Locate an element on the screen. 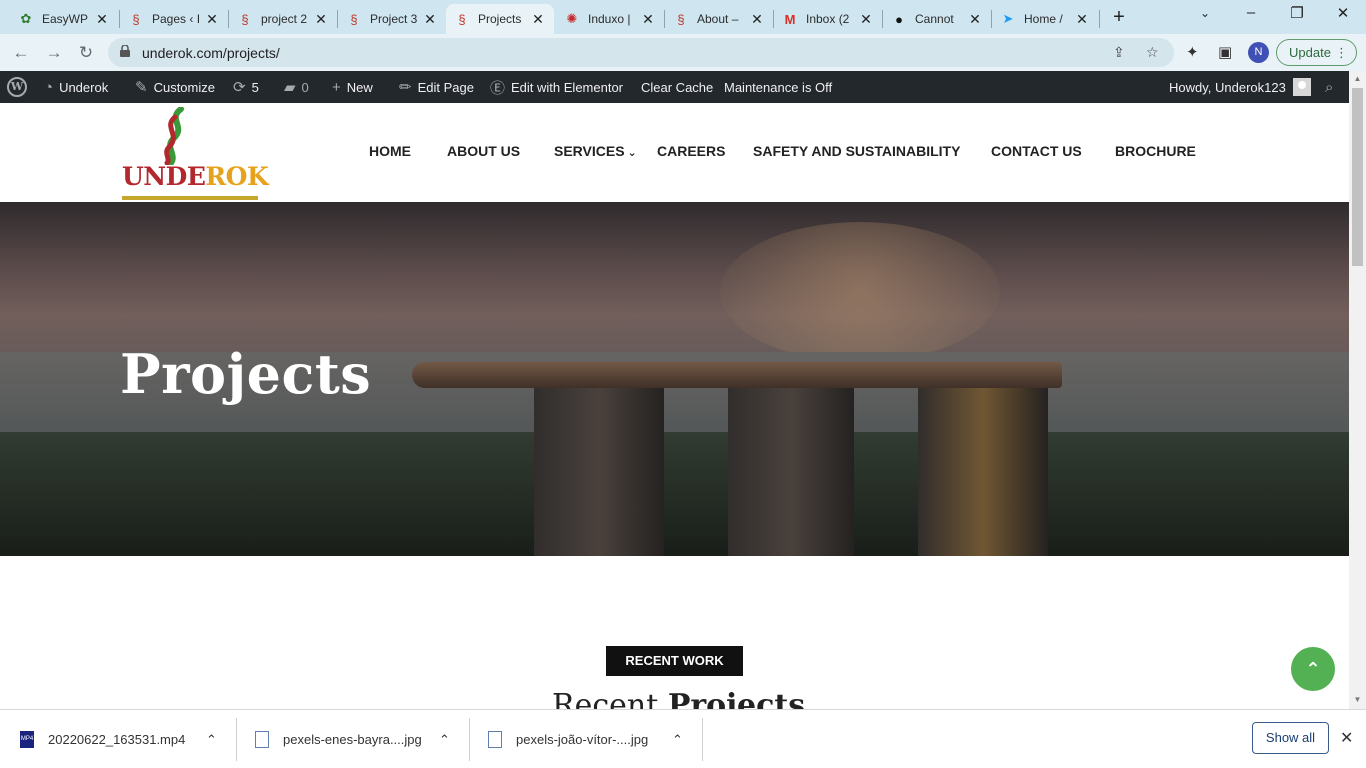  admin-search: ⌕ is located at coordinates (1332, 87).